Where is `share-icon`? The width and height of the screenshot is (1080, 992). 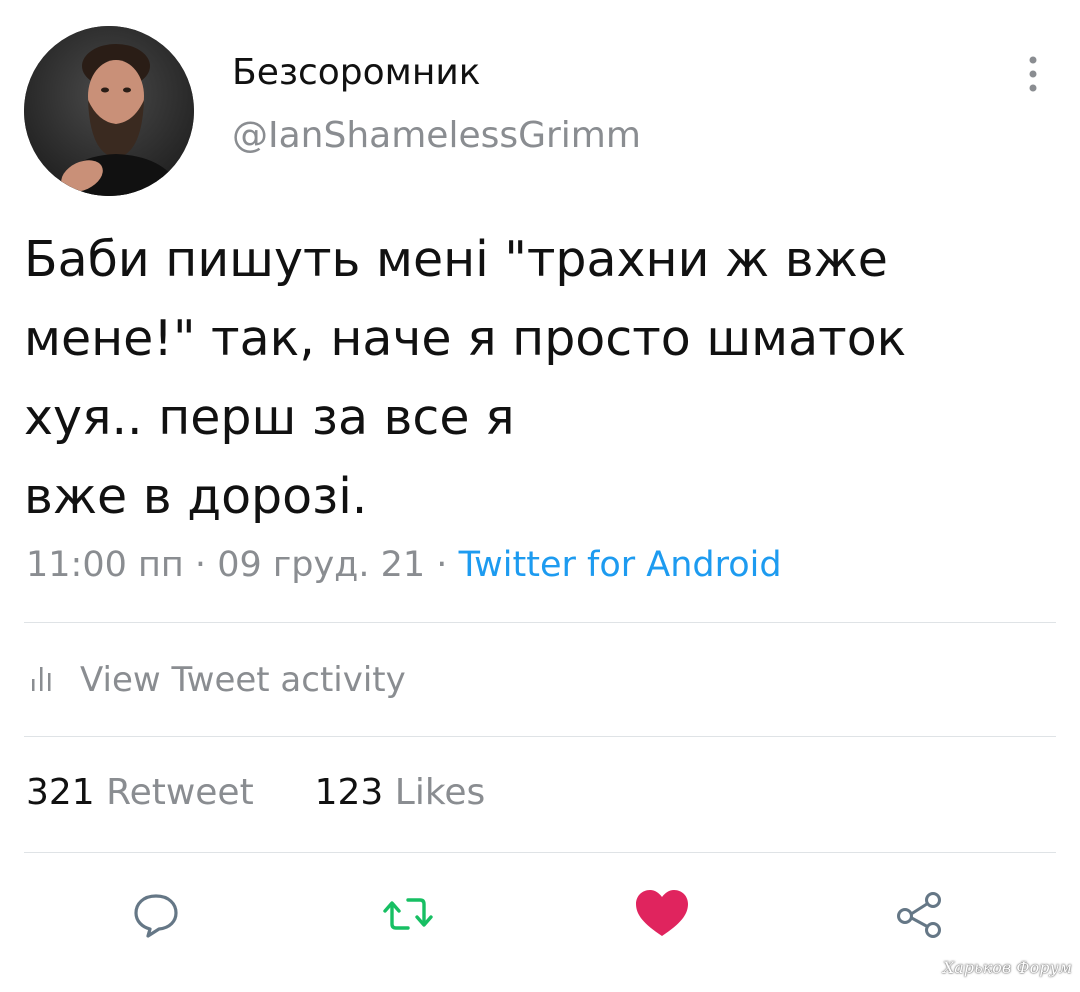
share-icon is located at coordinates (919, 915).